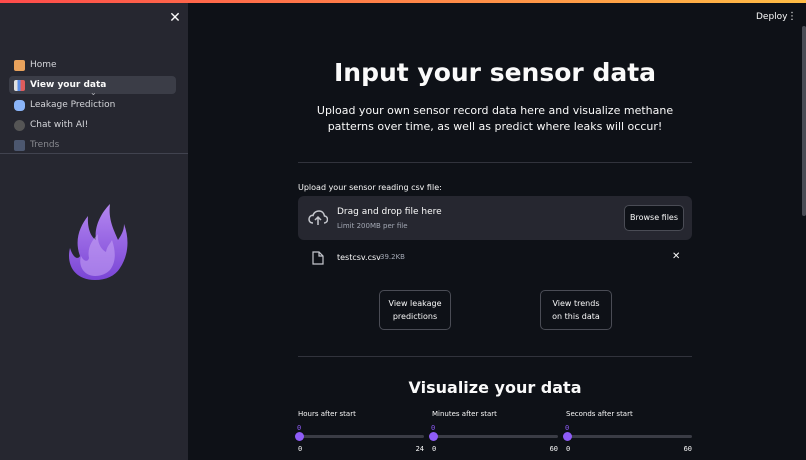 The image size is (806, 460). What do you see at coordinates (576, 310) in the screenshot?
I see `view-trends-button: View trends on this data` at bounding box center [576, 310].